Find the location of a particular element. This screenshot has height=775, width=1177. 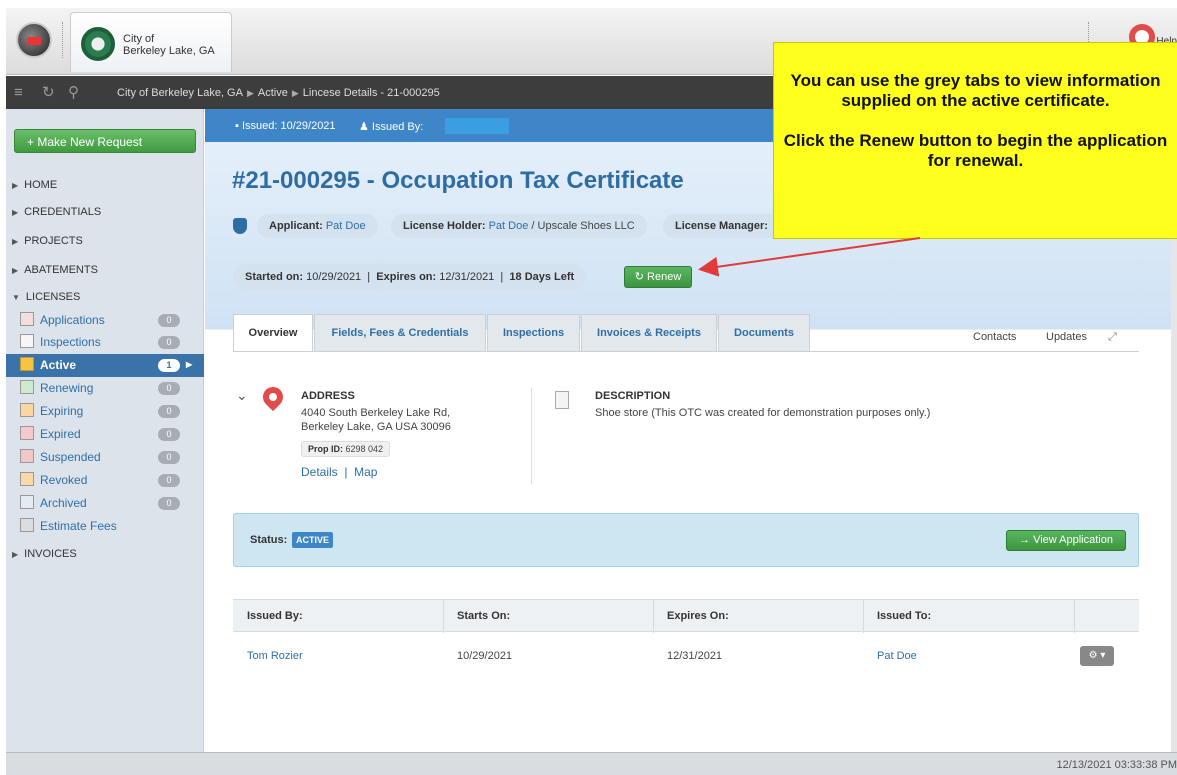

column-header: Issued To: is located at coordinates (904, 616).